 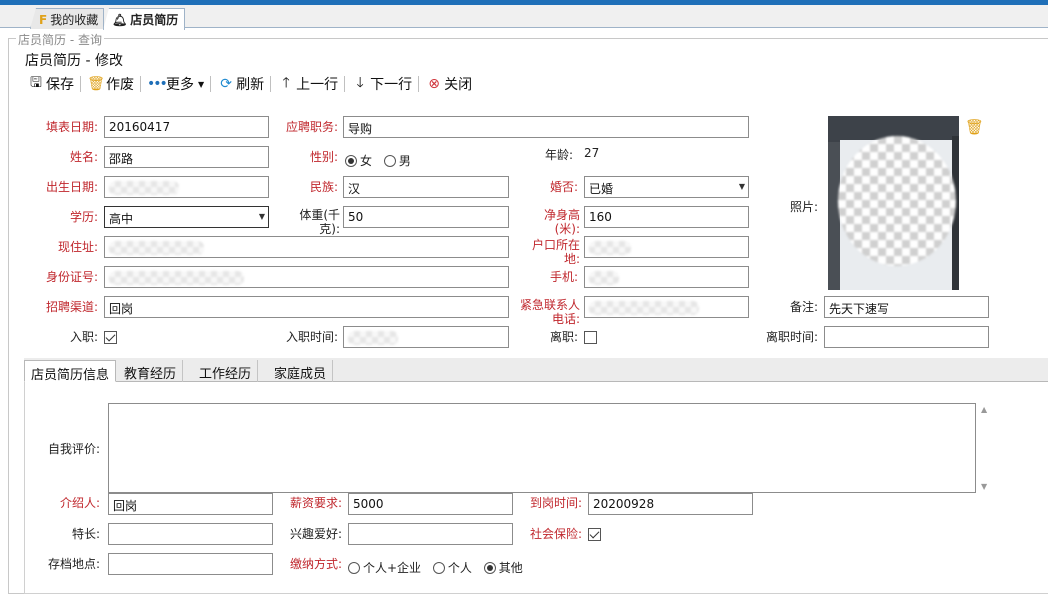 What do you see at coordinates (121, 219) in the screenshot?
I see `education-value: 高中` at bounding box center [121, 219].